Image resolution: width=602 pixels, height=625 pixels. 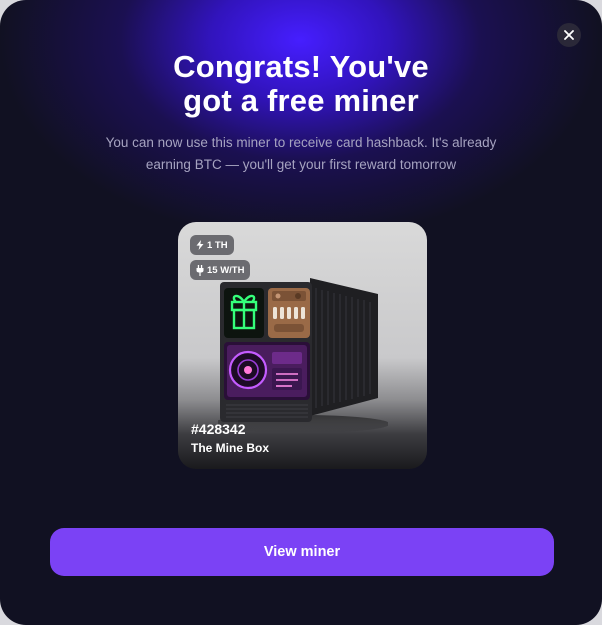 What do you see at coordinates (200, 270) in the screenshot?
I see `plug-icon` at bounding box center [200, 270].